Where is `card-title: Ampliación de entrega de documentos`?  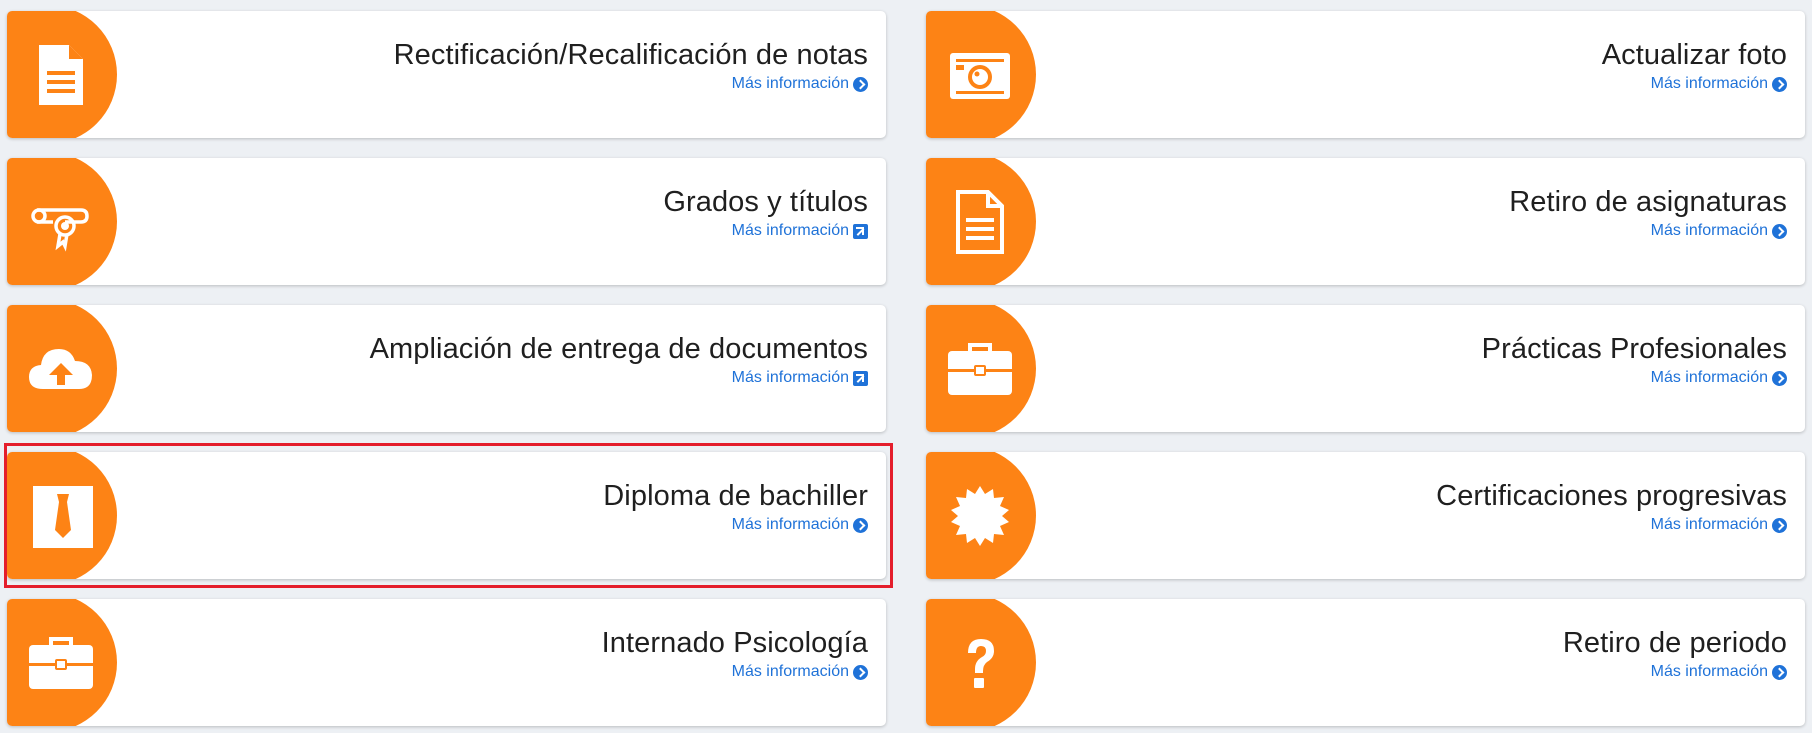 card-title: Ampliación de entrega de documentos is located at coordinates (618, 349).